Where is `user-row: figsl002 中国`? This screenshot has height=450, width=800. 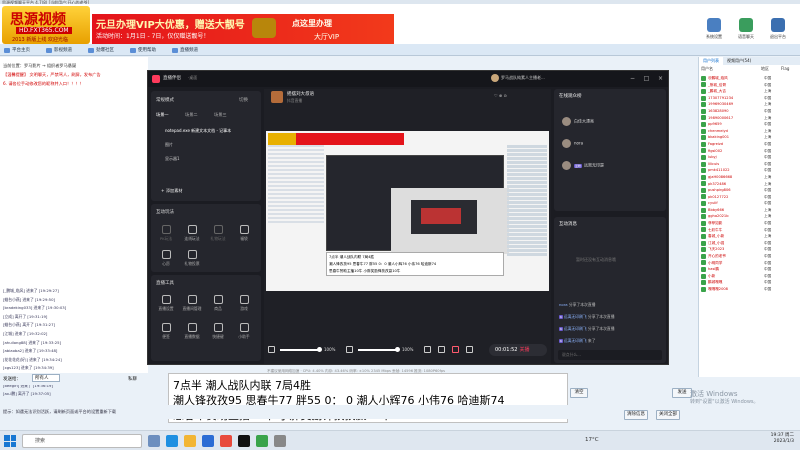
user-row: figsl002 中国 is located at coordinates (749, 151).